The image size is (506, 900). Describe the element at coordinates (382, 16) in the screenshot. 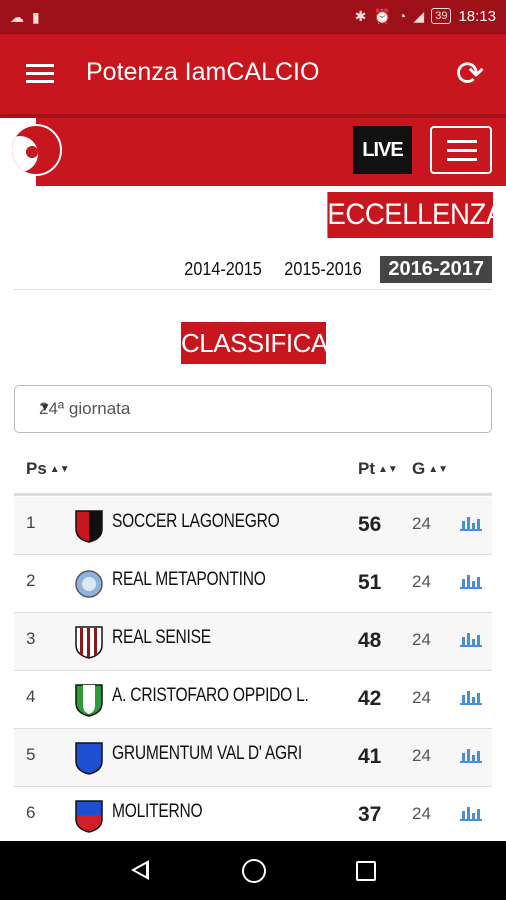

I see `alarm-icon: ⏰` at that location.